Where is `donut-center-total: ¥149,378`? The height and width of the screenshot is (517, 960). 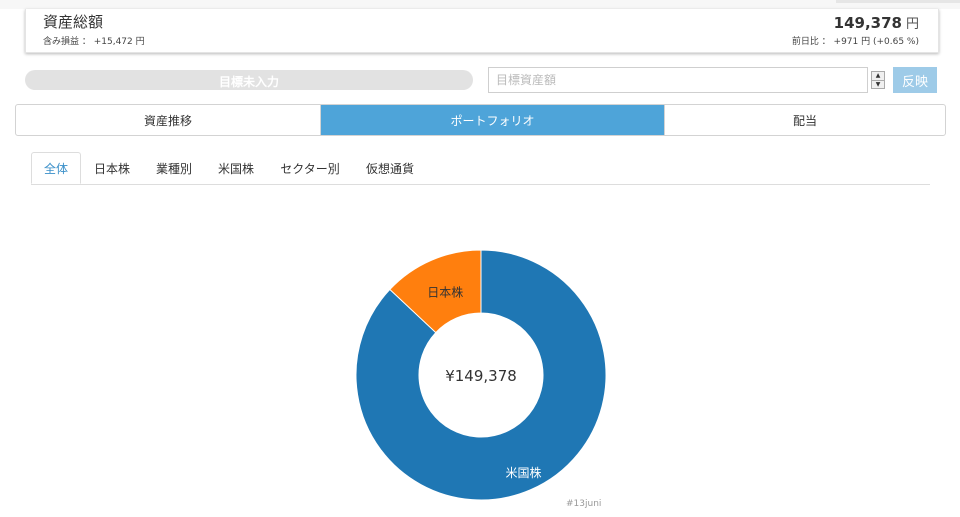 donut-center-total: ¥149,378 is located at coordinates (481, 376).